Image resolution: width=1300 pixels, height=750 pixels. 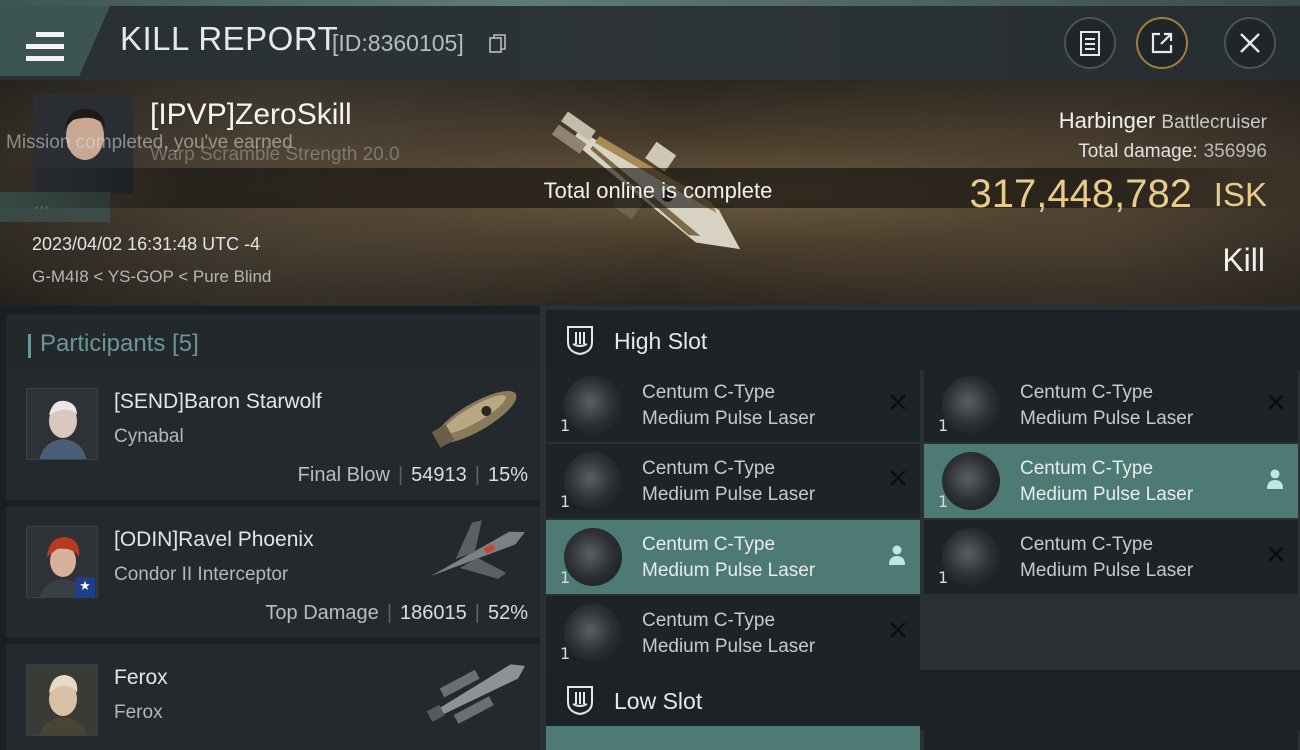 What do you see at coordinates (229, 38) in the screenshot?
I see `page-title: KILL REPORT` at bounding box center [229, 38].